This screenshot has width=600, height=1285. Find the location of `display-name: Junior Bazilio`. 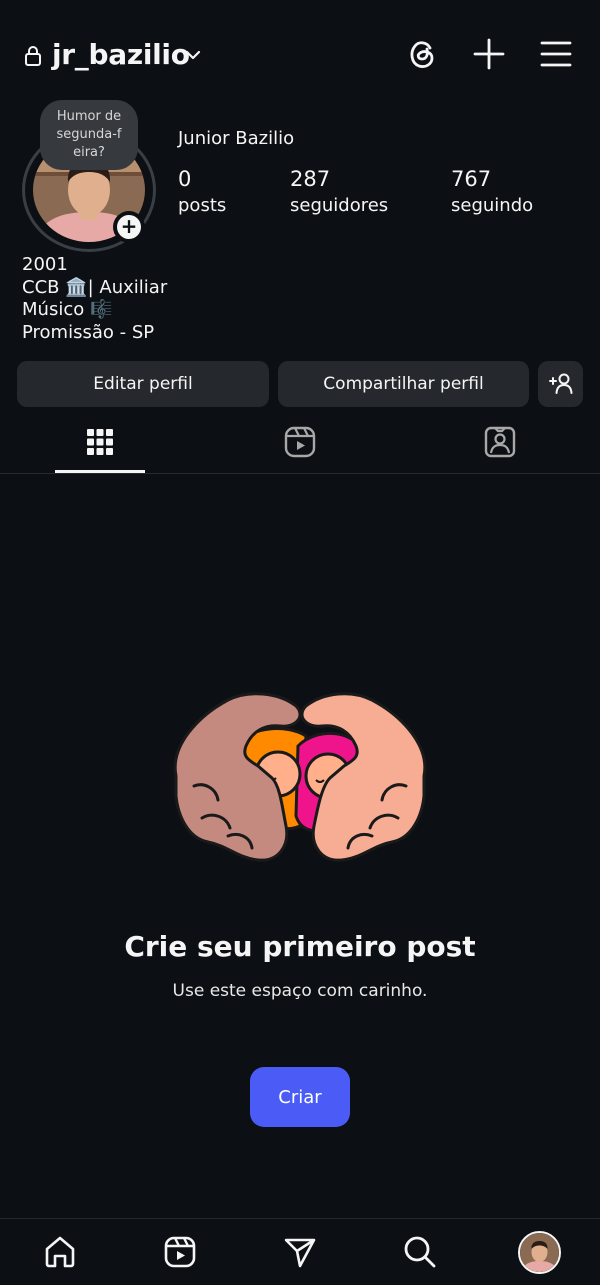

display-name: Junior Bazilio is located at coordinates (236, 138).